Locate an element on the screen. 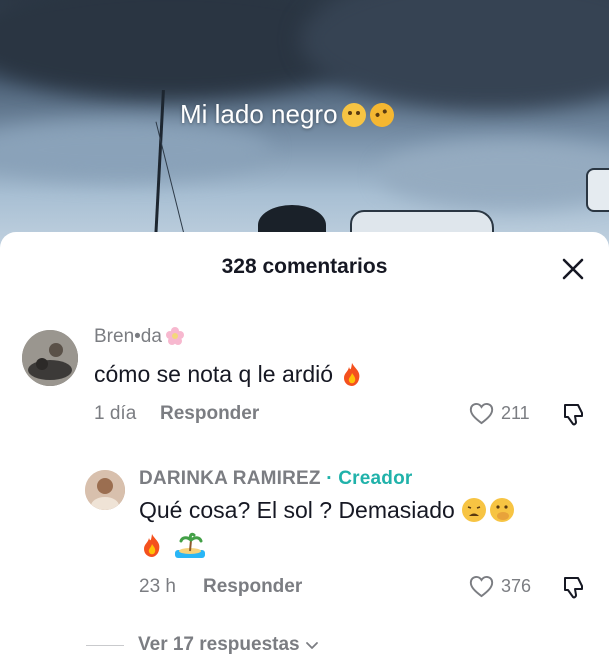 The width and height of the screenshot is (609, 669). reply-body: Qué cosa? El sol ? Demasiado is located at coordinates (297, 510).